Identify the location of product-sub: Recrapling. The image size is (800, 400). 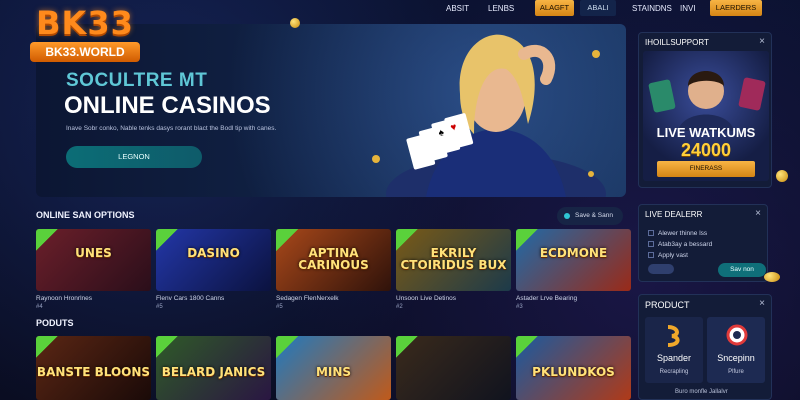
(674, 372).